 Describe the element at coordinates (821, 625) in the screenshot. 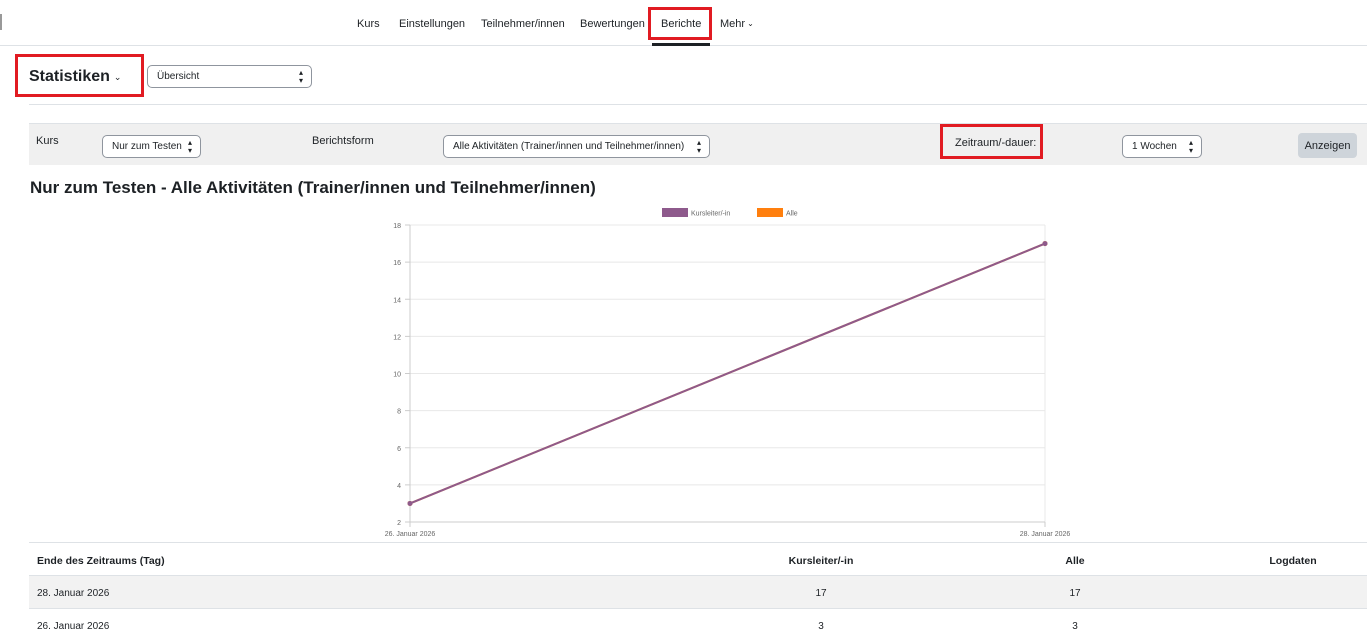

I see `cell-kursleiter-value: 3` at that location.